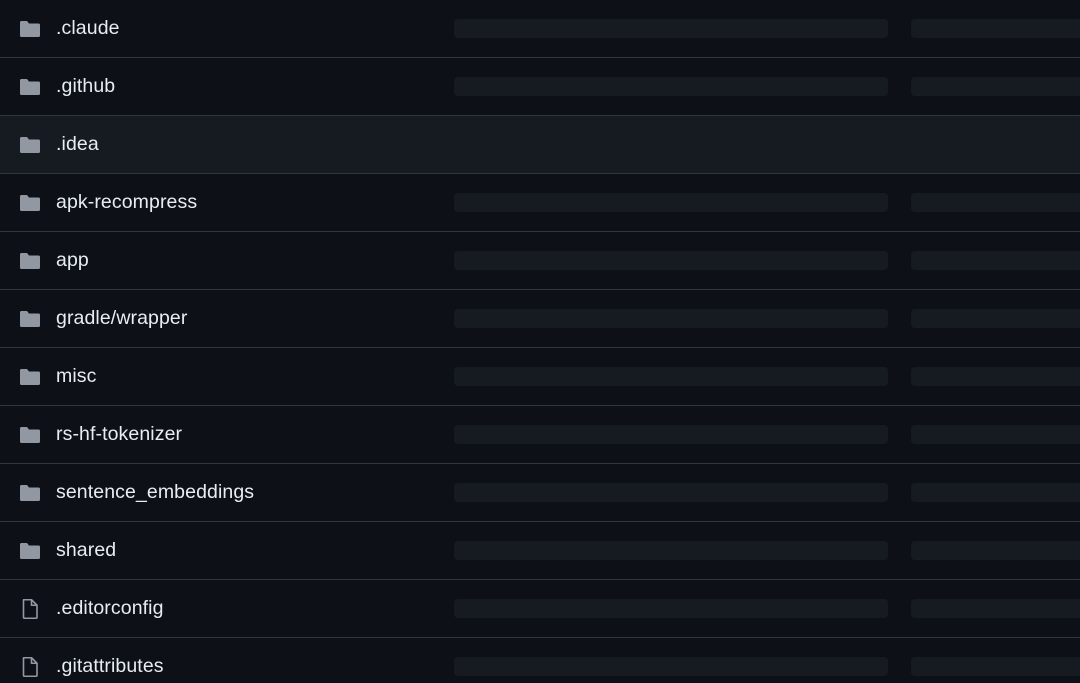 The image size is (1080, 683). I want to click on file-row-gitattributes: .gitattributes, so click(540, 660).